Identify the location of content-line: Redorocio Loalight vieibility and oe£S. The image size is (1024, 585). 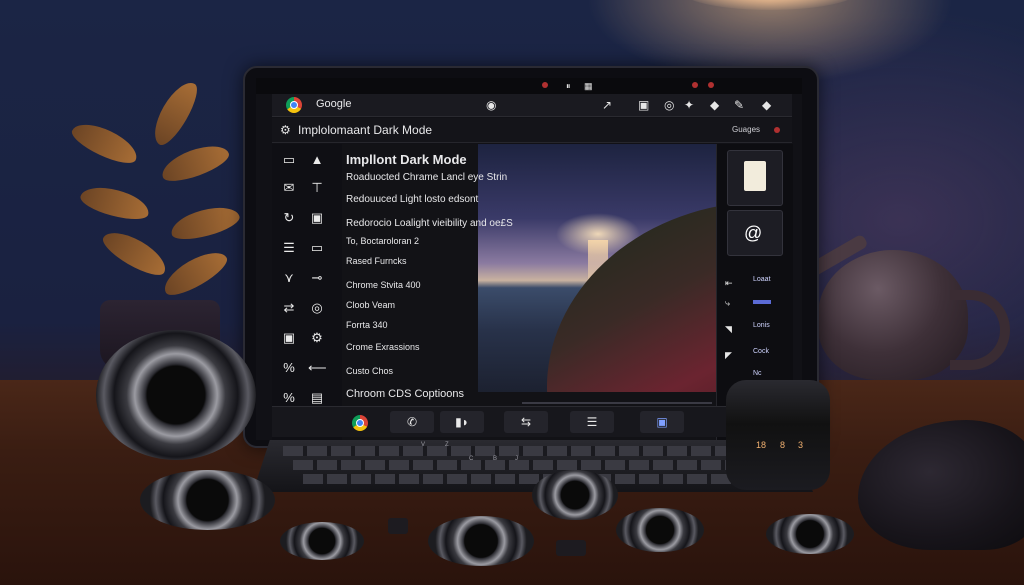
(429, 223).